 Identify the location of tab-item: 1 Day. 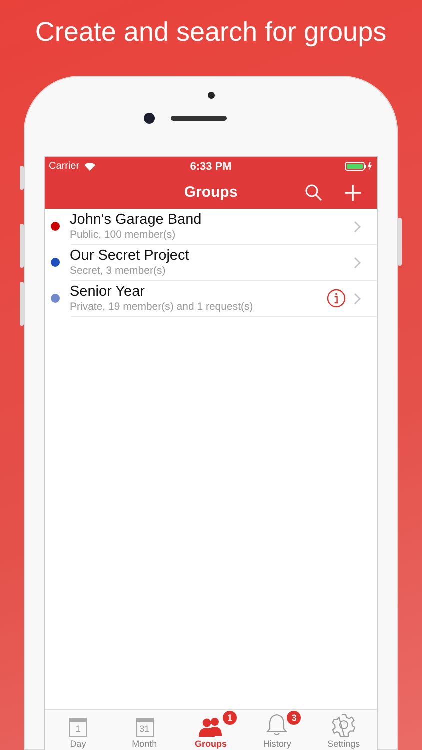
(78, 730).